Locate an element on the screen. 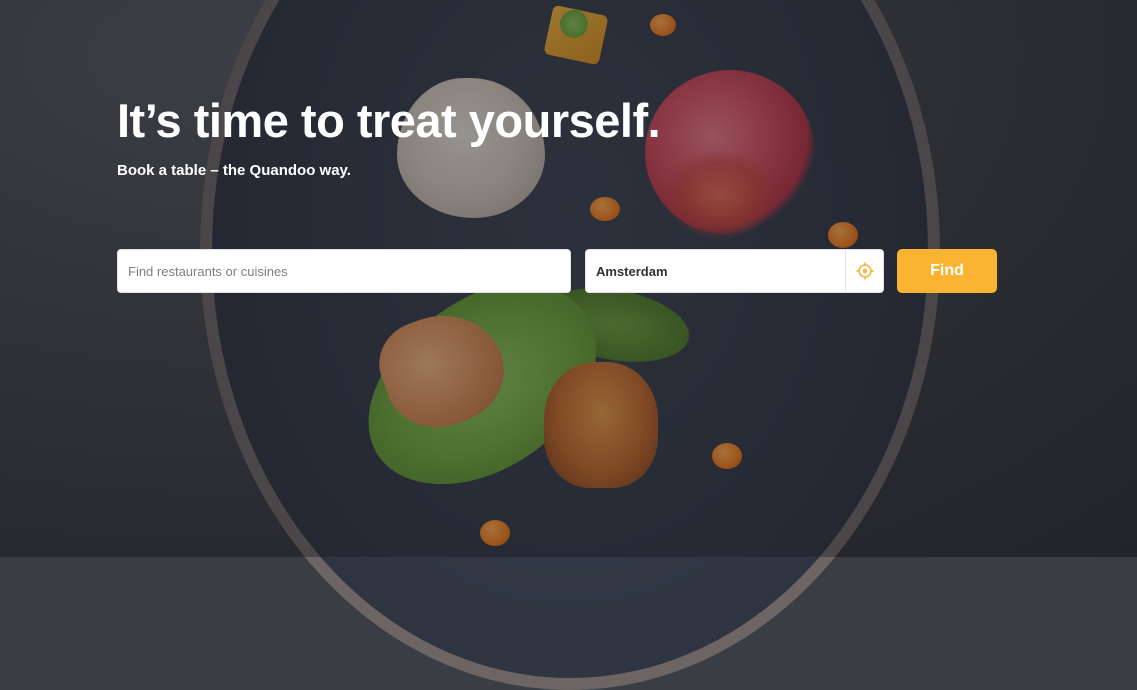  location-input is located at coordinates (715, 271).